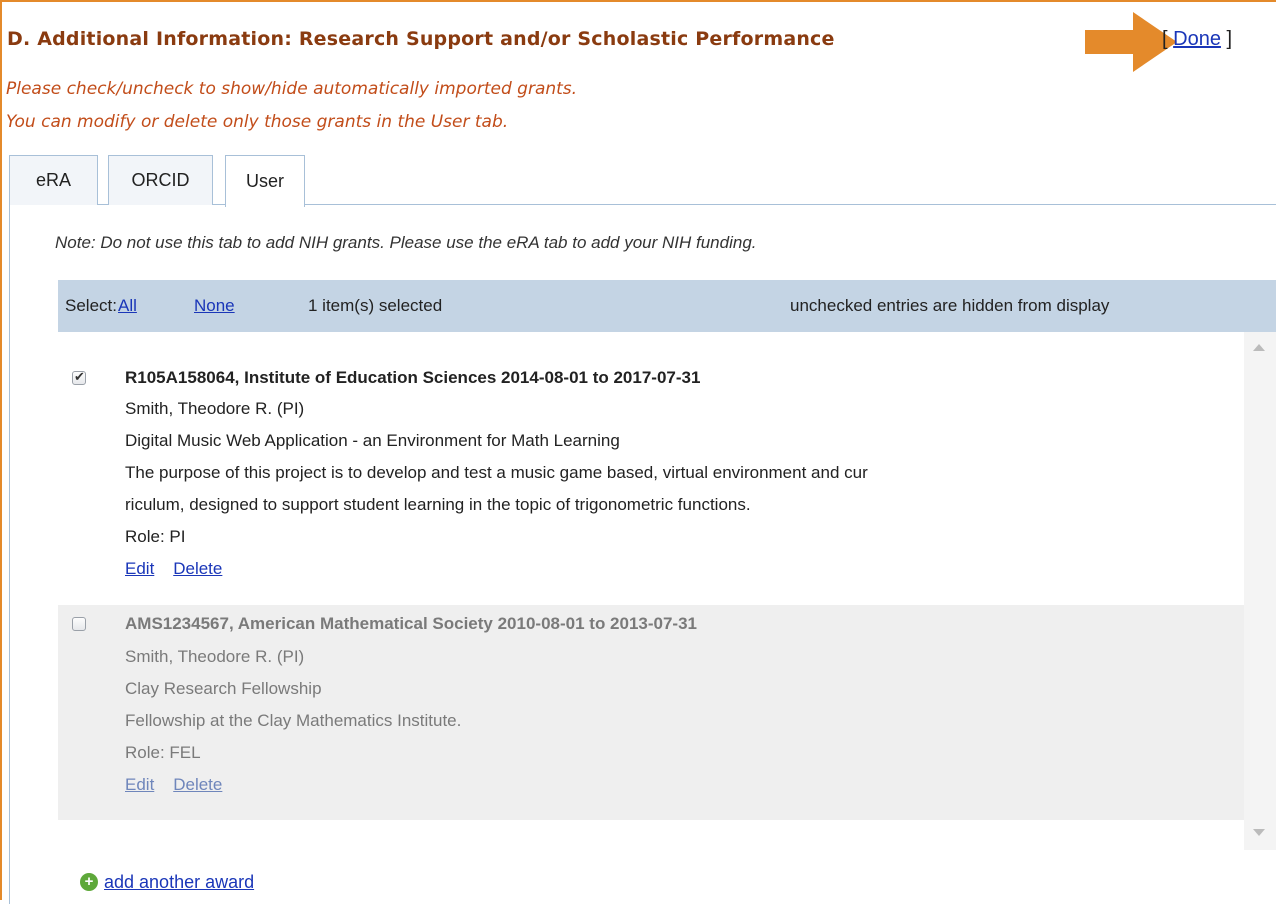 The image size is (1276, 904). Describe the element at coordinates (163, 752) in the screenshot. I see `grant-role: Role: FEL` at that location.